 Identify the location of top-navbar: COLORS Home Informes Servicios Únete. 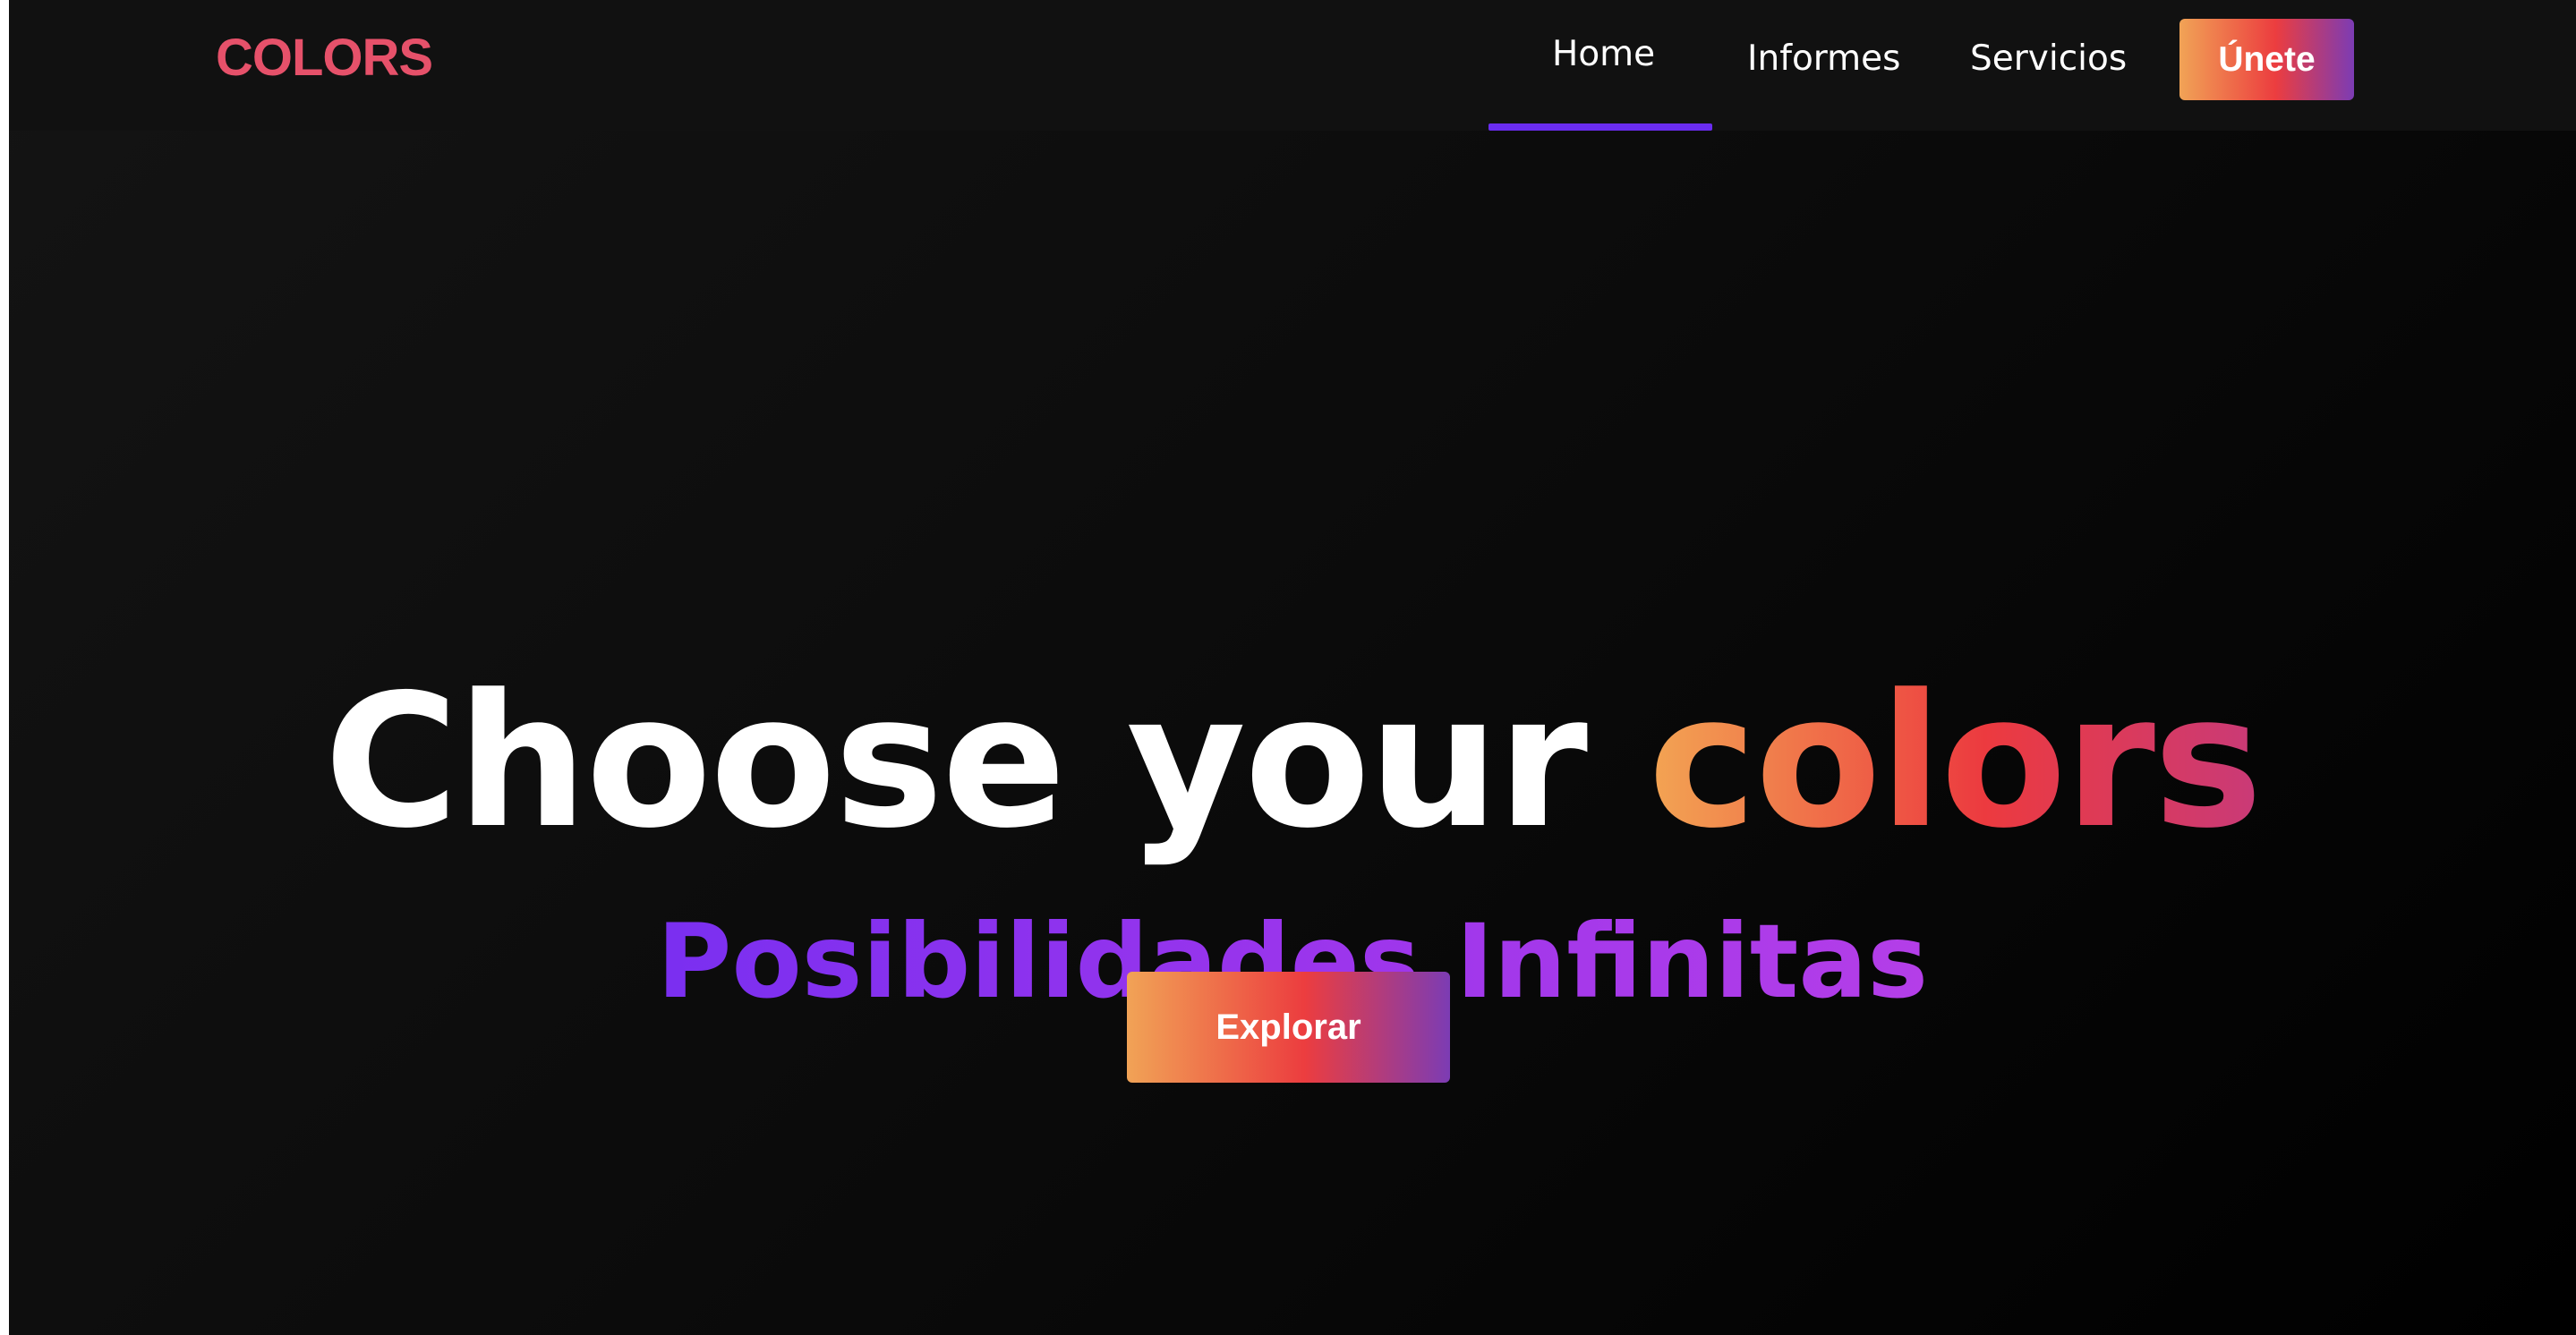
(1292, 65).